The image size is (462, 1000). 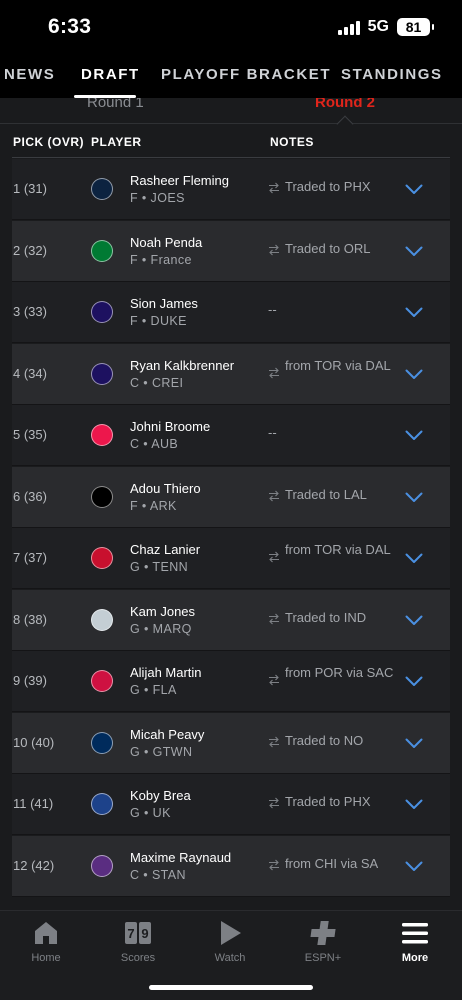 I want to click on player-name: Chaz Lanier, so click(x=165, y=549).